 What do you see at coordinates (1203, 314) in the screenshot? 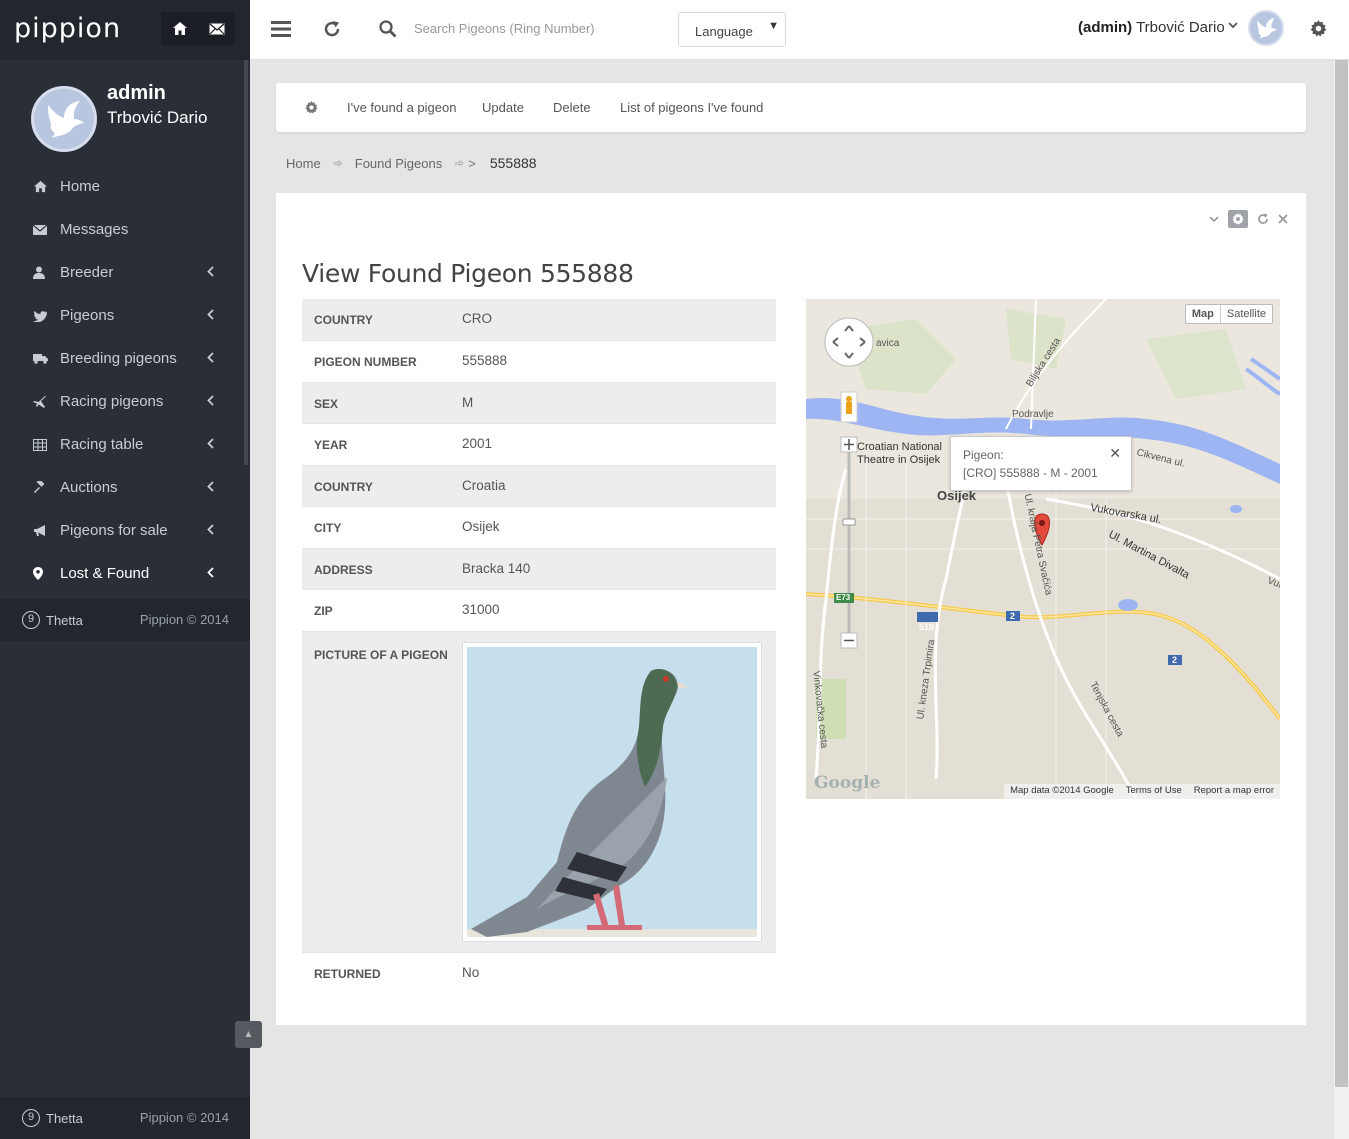
I see `map-type-map-button: Map` at bounding box center [1203, 314].